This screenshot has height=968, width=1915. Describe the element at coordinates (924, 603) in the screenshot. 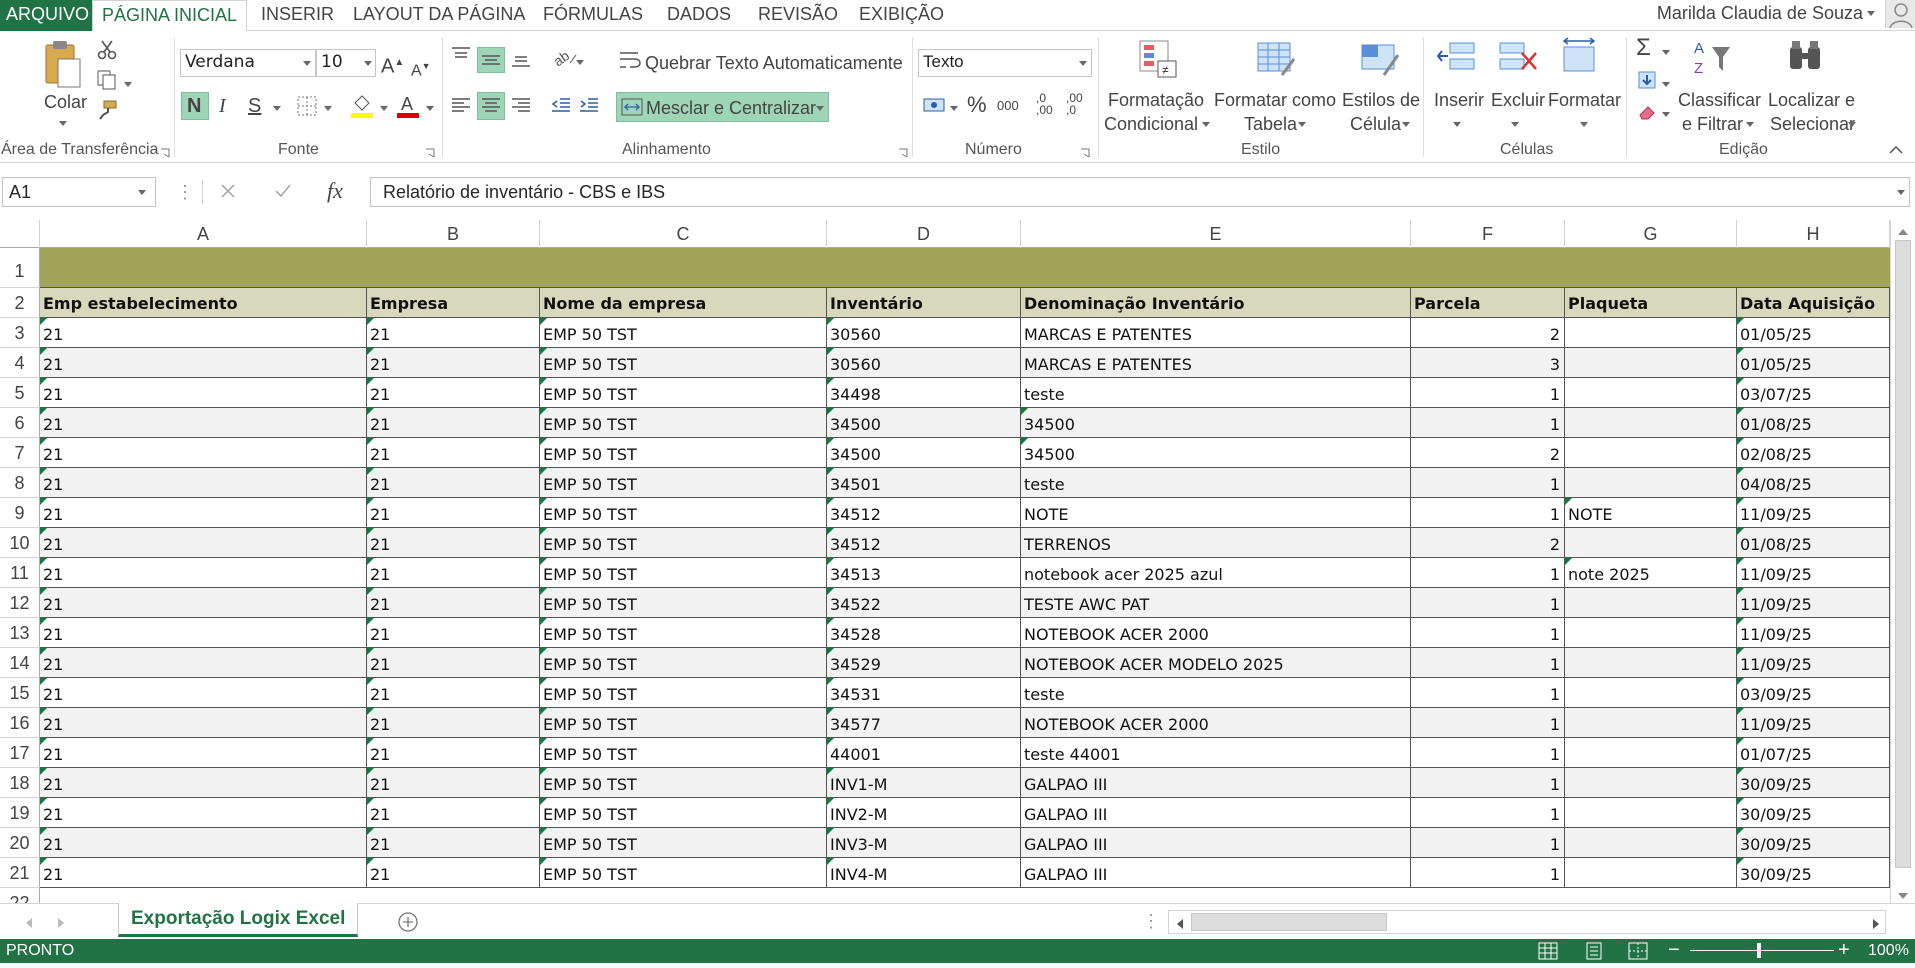

I see `table-cell: 34522` at that location.